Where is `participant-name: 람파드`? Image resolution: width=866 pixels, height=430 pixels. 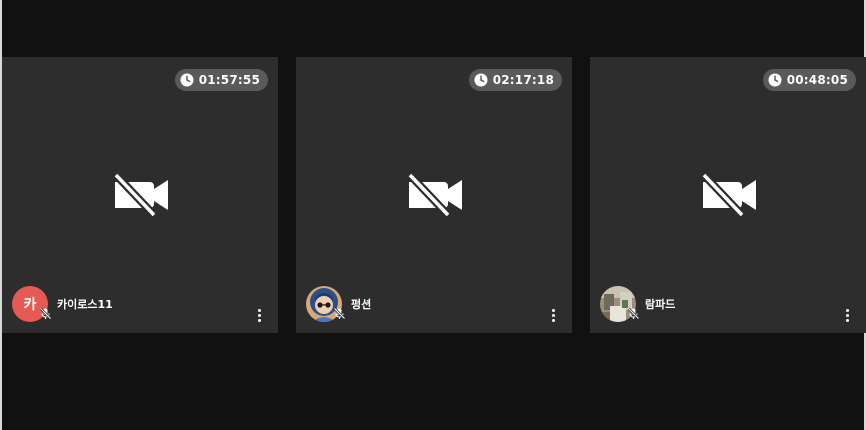 participant-name: 람파드 is located at coordinates (660, 304).